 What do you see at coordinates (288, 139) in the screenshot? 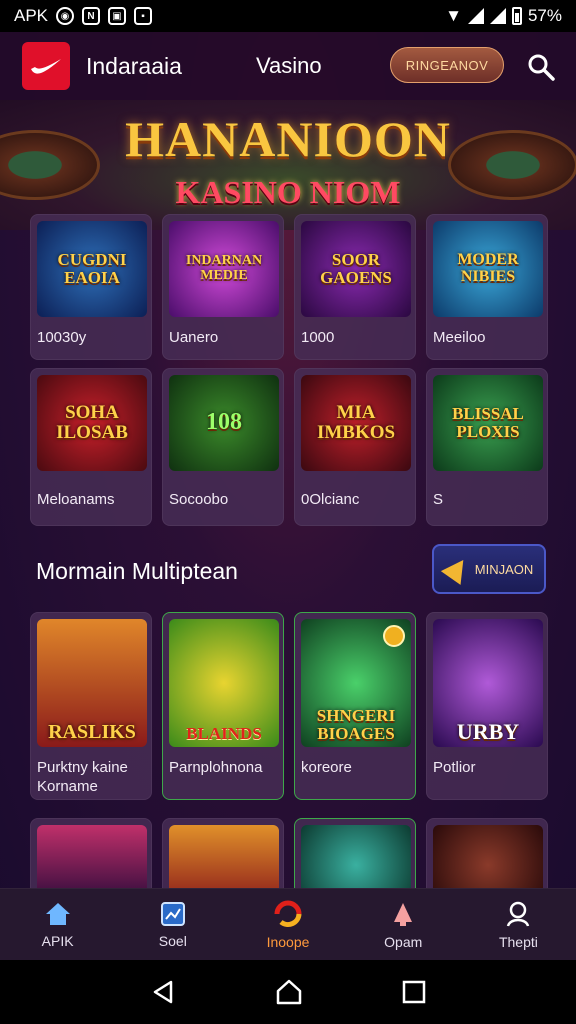
I see `hero-title: HANANIOON` at bounding box center [288, 139].